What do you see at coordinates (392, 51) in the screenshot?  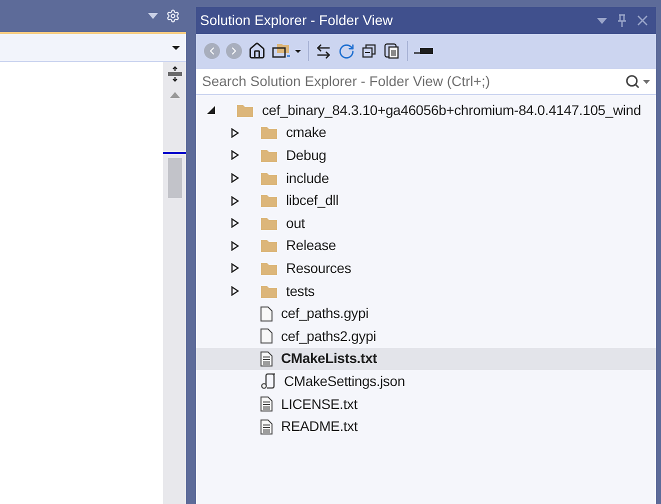 I see `copy-icon` at bounding box center [392, 51].